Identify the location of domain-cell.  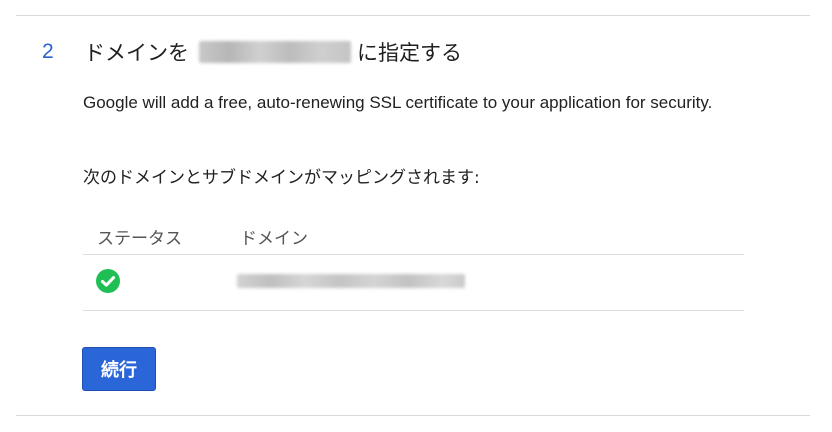
(490, 282).